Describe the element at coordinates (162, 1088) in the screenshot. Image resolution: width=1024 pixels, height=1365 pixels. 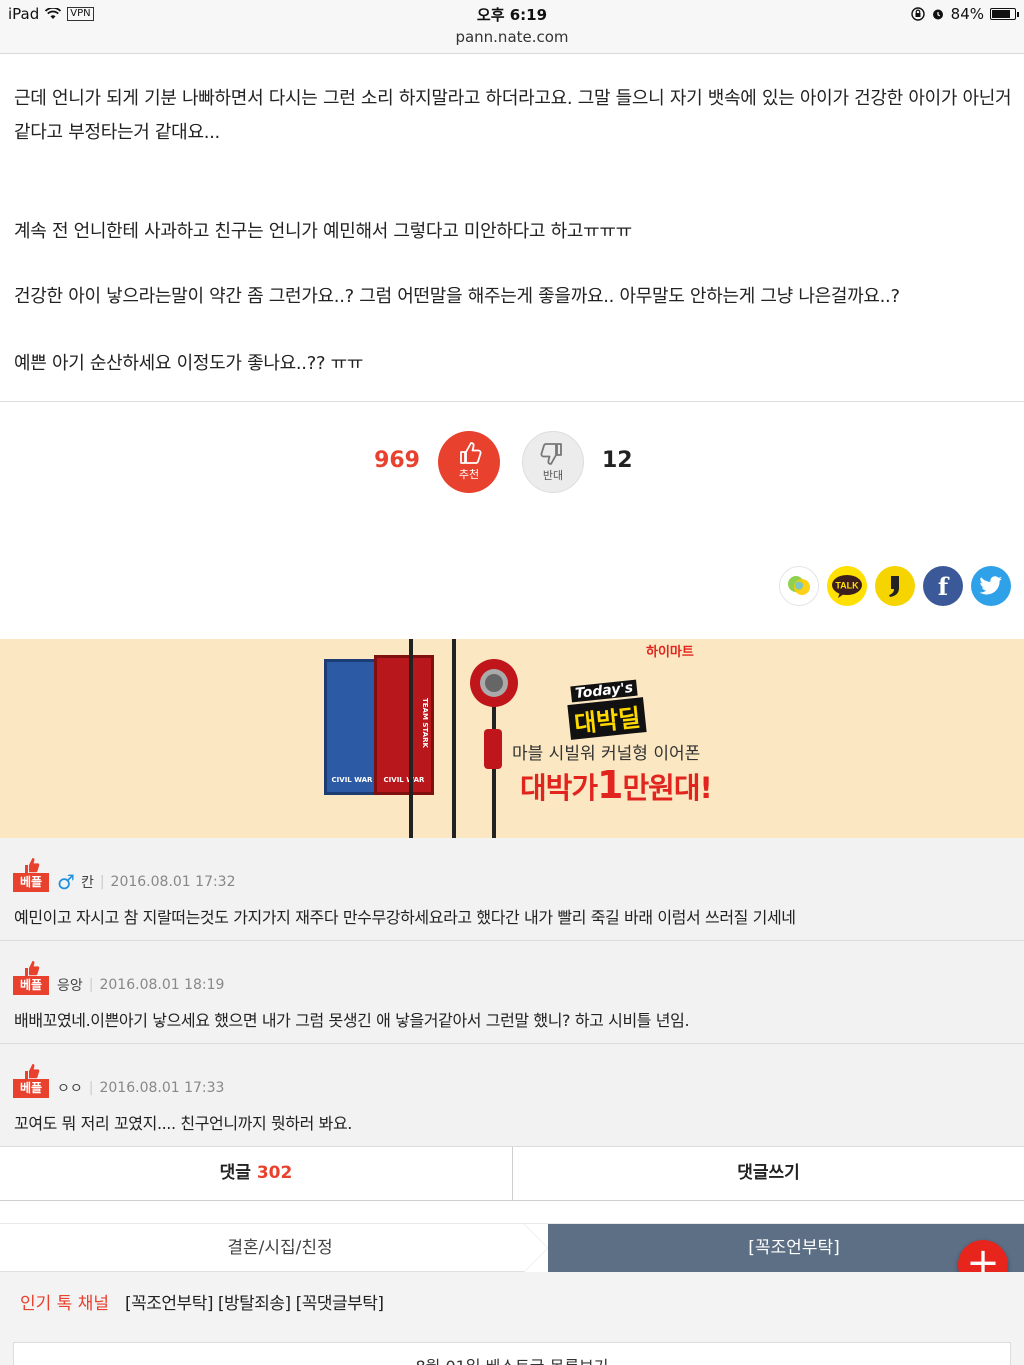
I see `comment-date: 2016.08.01 17:33` at that location.